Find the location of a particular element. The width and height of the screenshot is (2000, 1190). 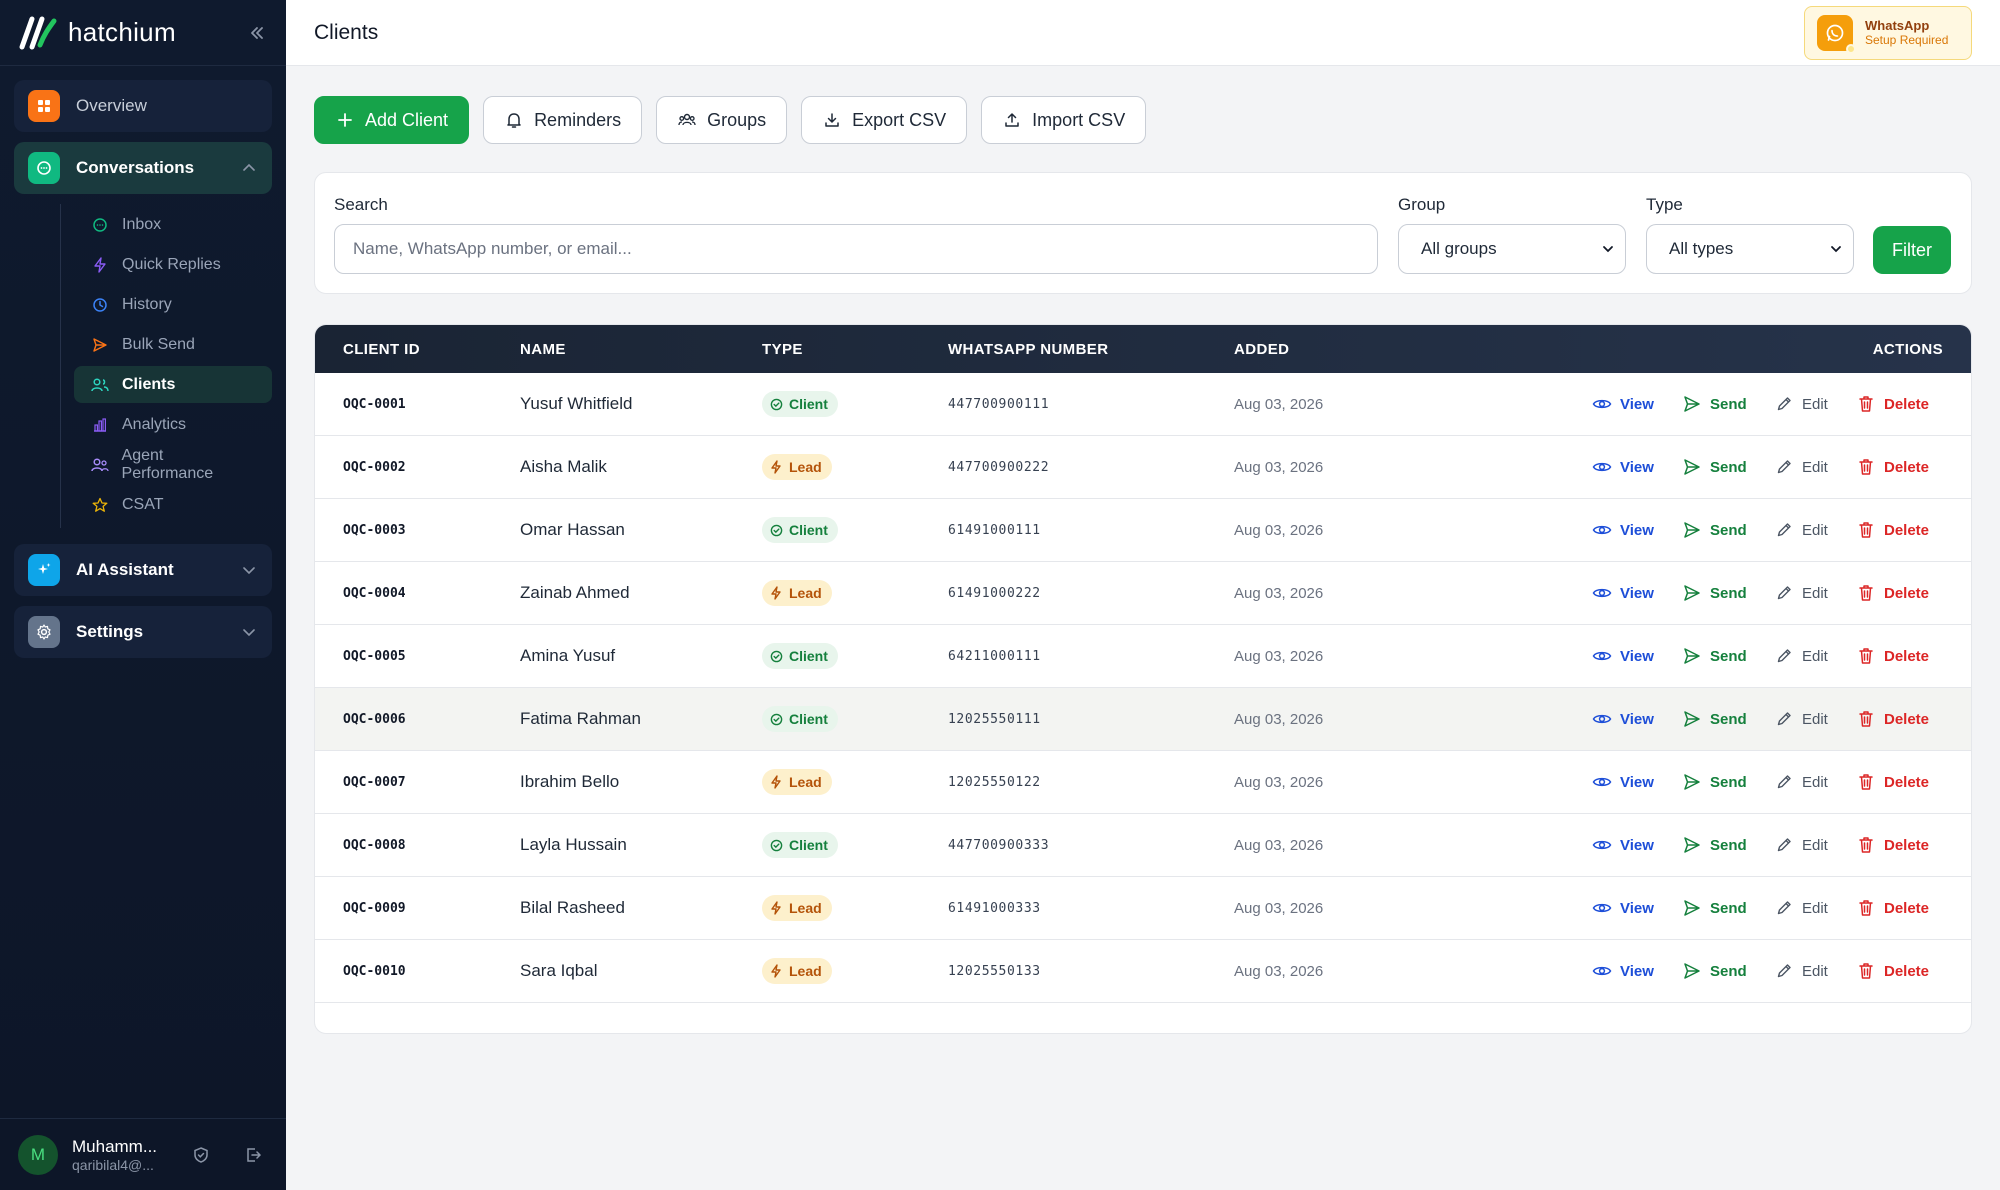

nav-group-overview: Overview is located at coordinates (143, 106).